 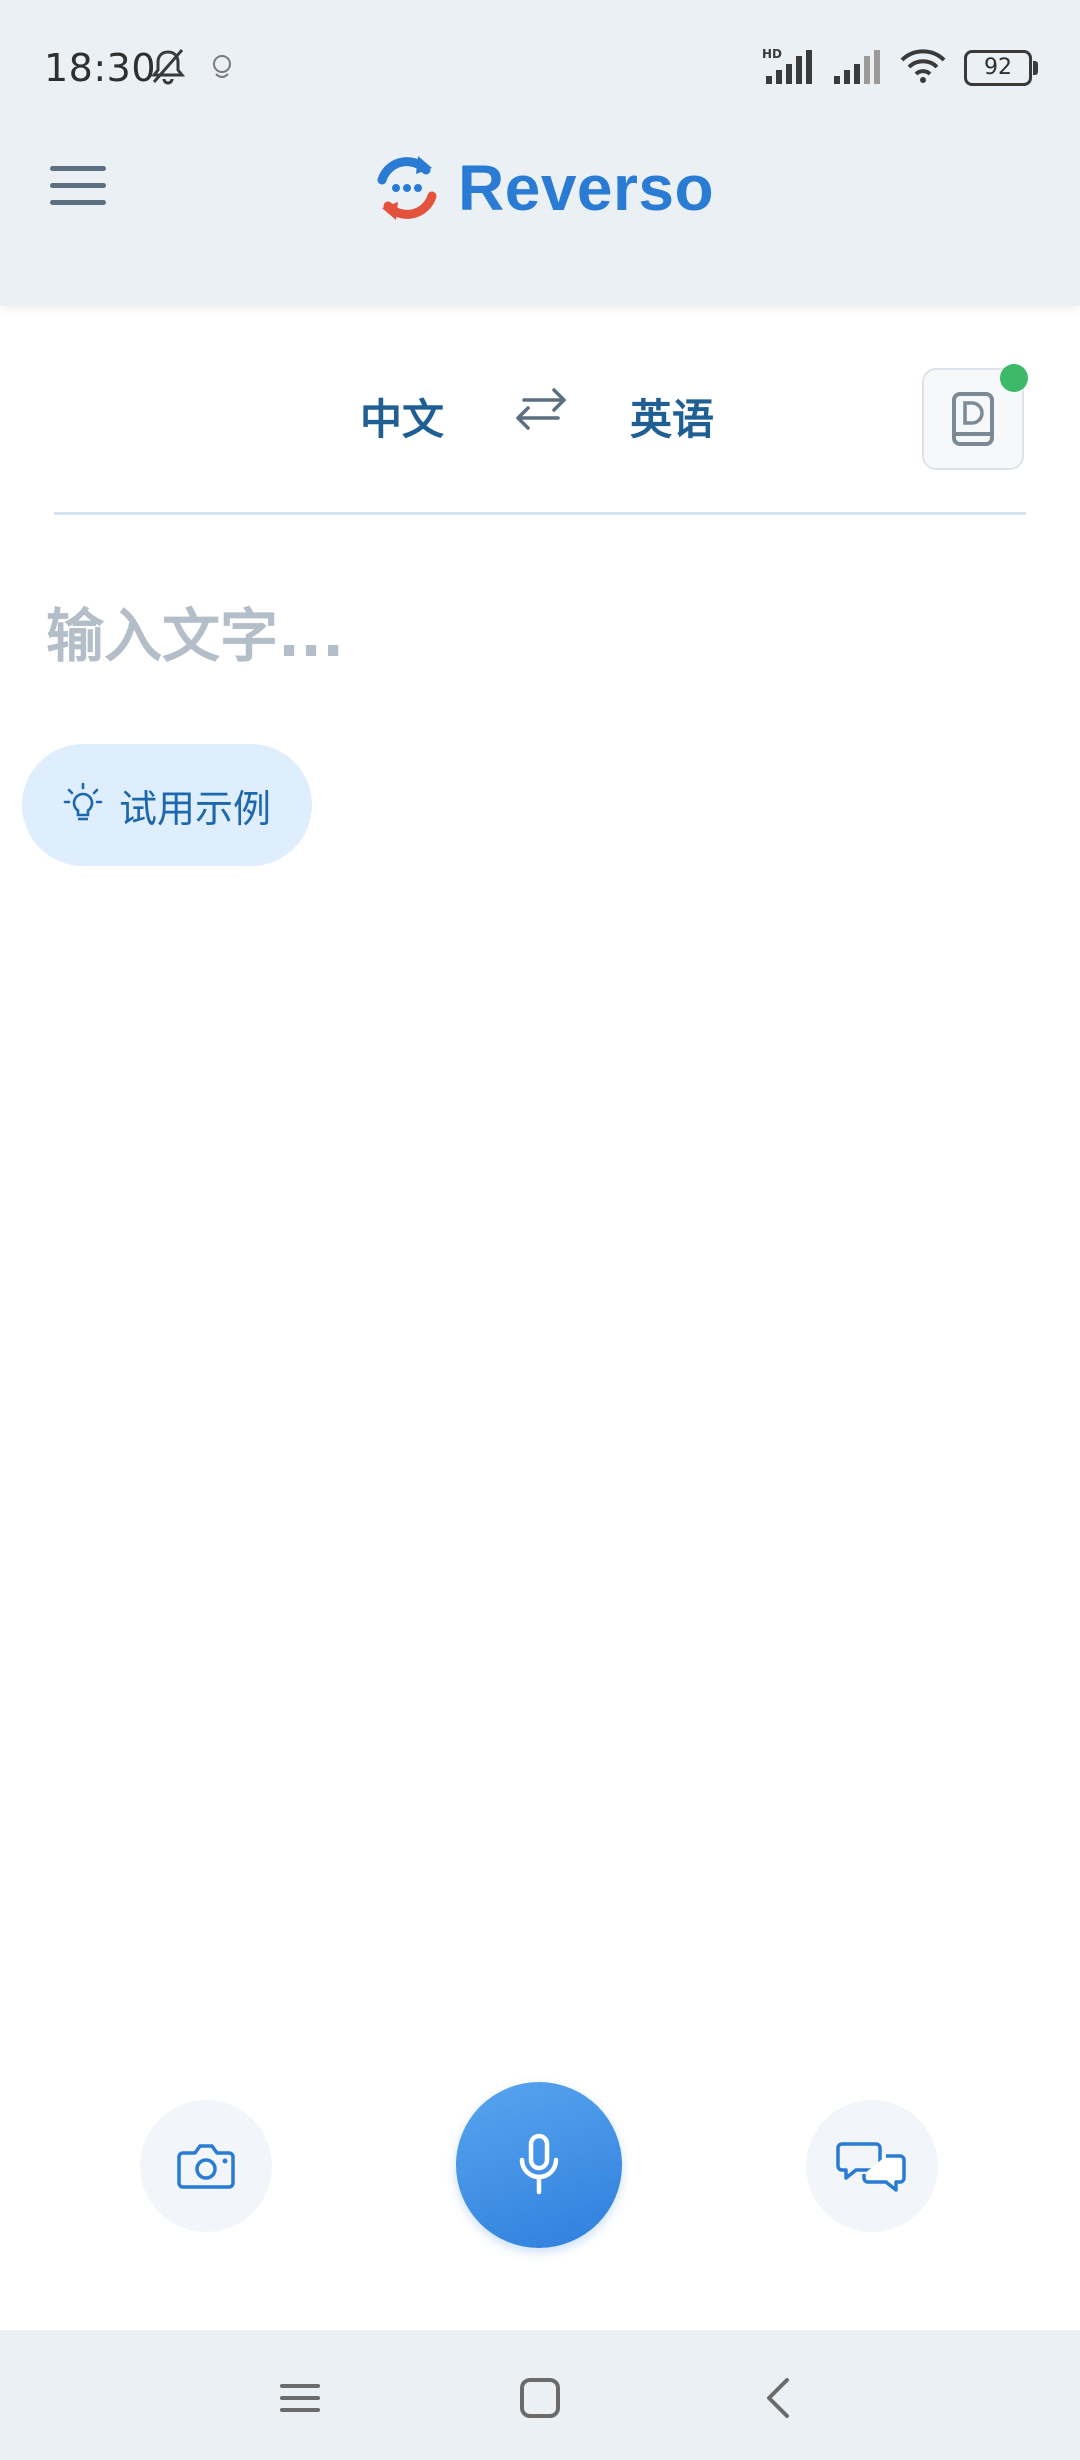 I want to click on app-notification-icon, so click(x=222, y=68).